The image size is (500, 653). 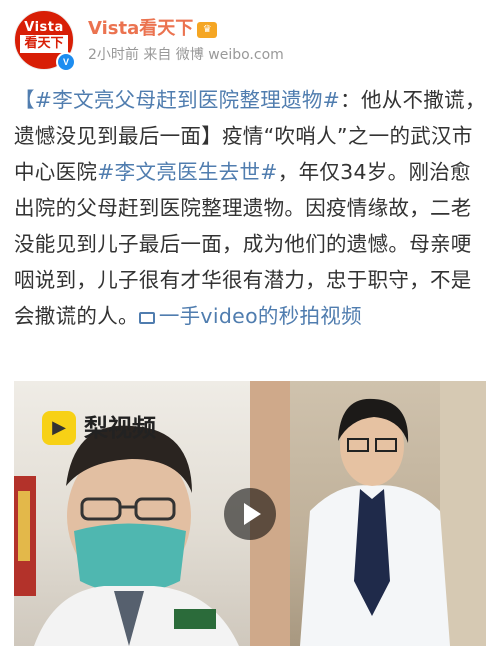 What do you see at coordinates (59, 428) in the screenshot?
I see `pear-logo-icon: ▶` at bounding box center [59, 428].